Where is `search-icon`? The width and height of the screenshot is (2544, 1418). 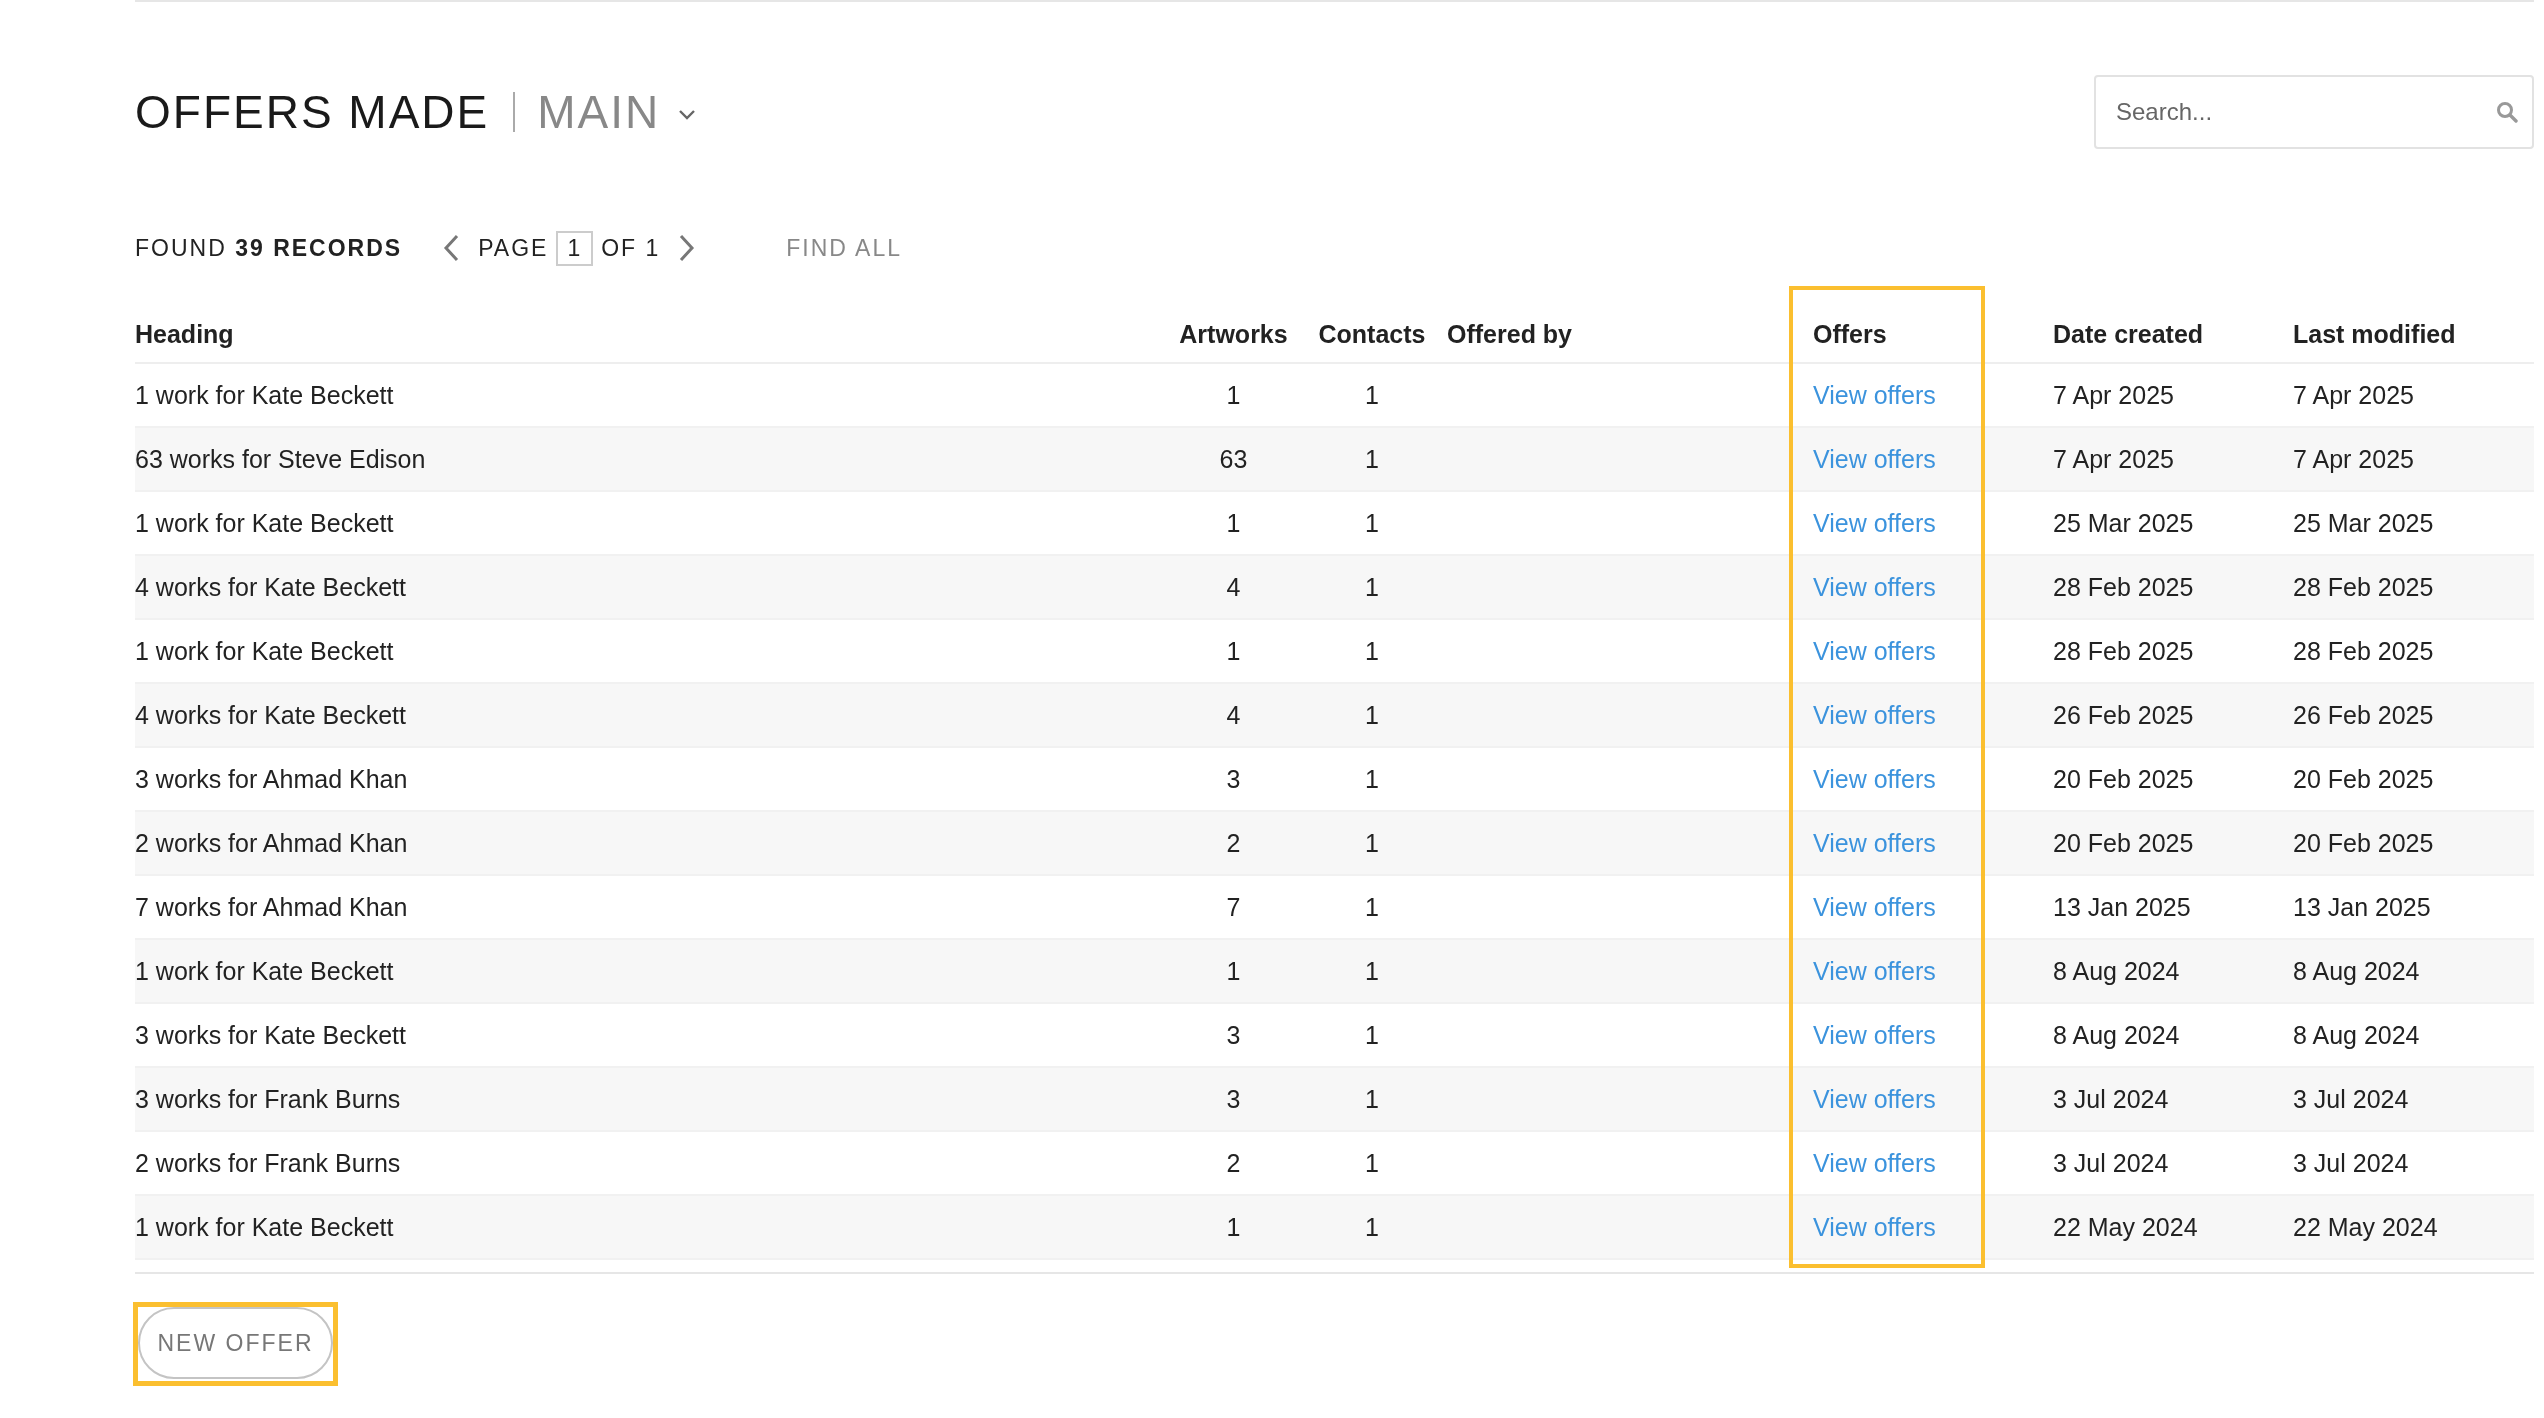 search-icon is located at coordinates (2507, 112).